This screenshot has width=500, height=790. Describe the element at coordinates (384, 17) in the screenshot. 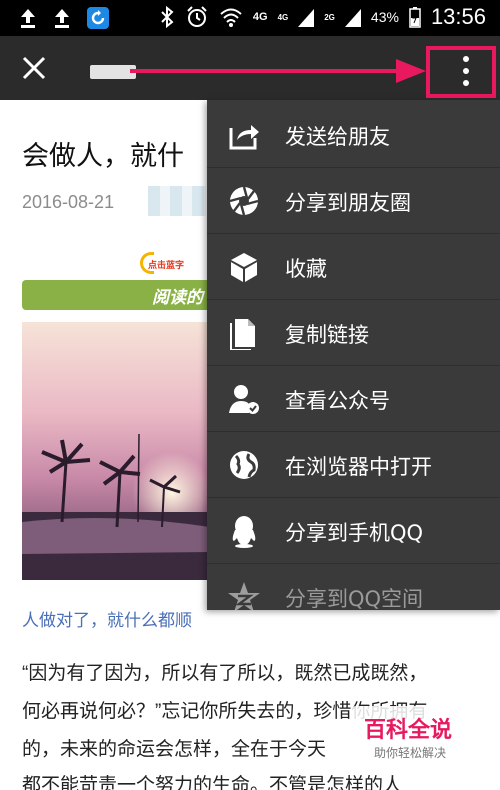

I see `battery-percent: 43%` at that location.